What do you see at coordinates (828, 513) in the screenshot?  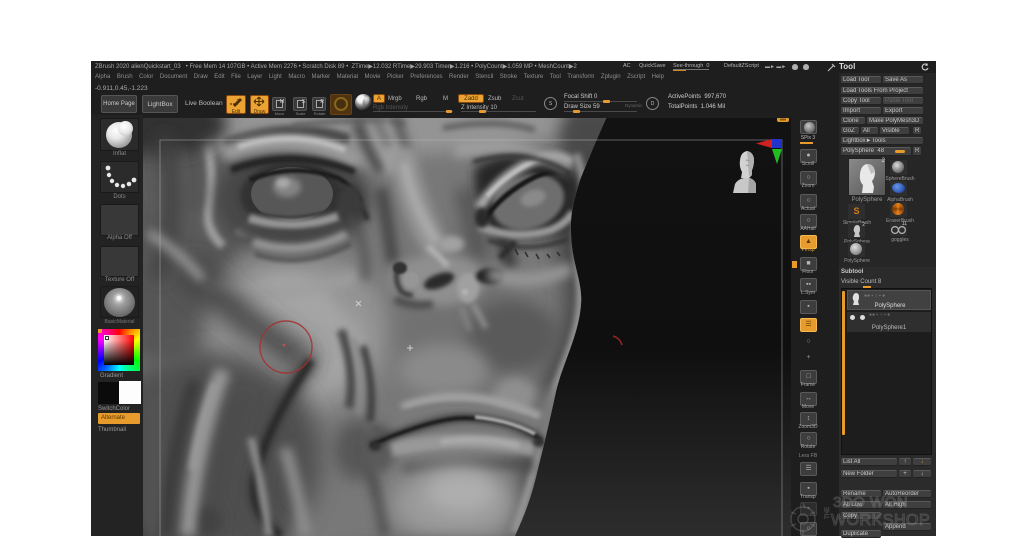 I see `svg-text: THE` at bounding box center [828, 513].